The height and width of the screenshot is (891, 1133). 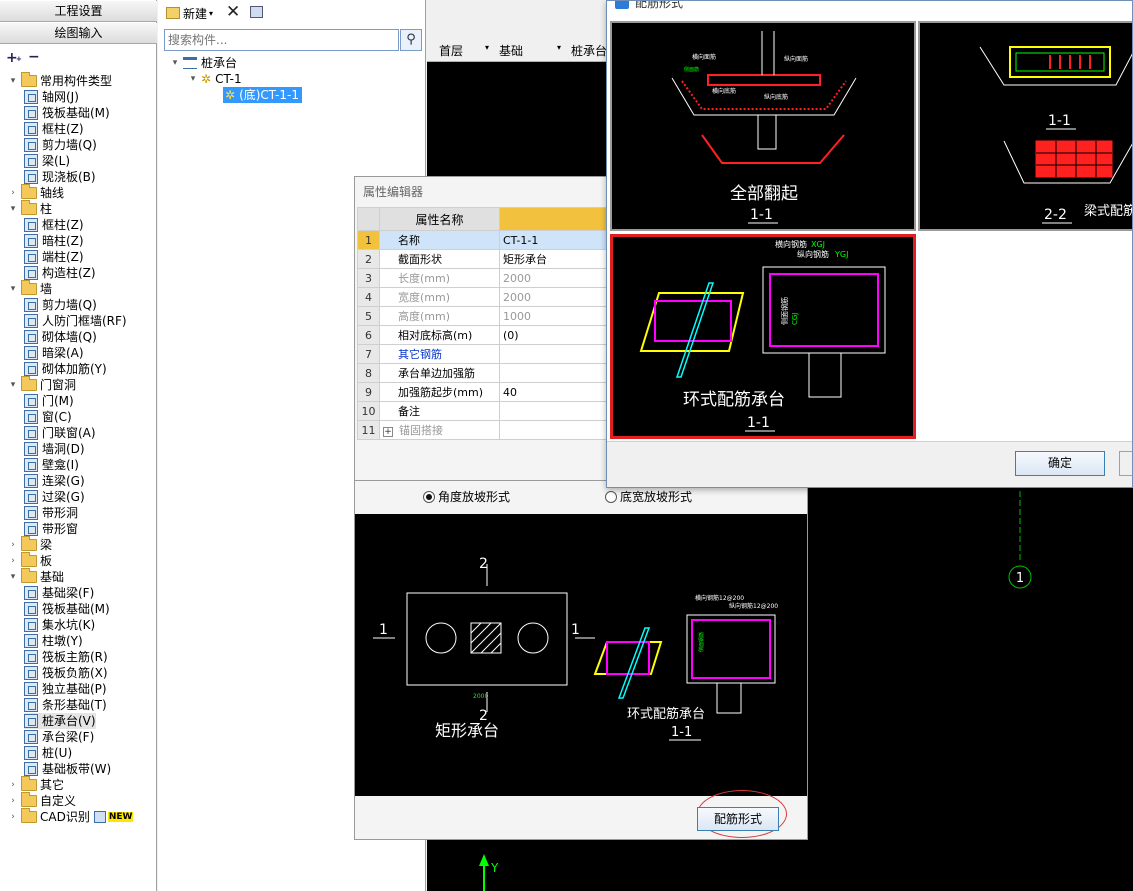 What do you see at coordinates (30, 560) in the screenshot?
I see `tree-folder: › 板` at bounding box center [30, 560].